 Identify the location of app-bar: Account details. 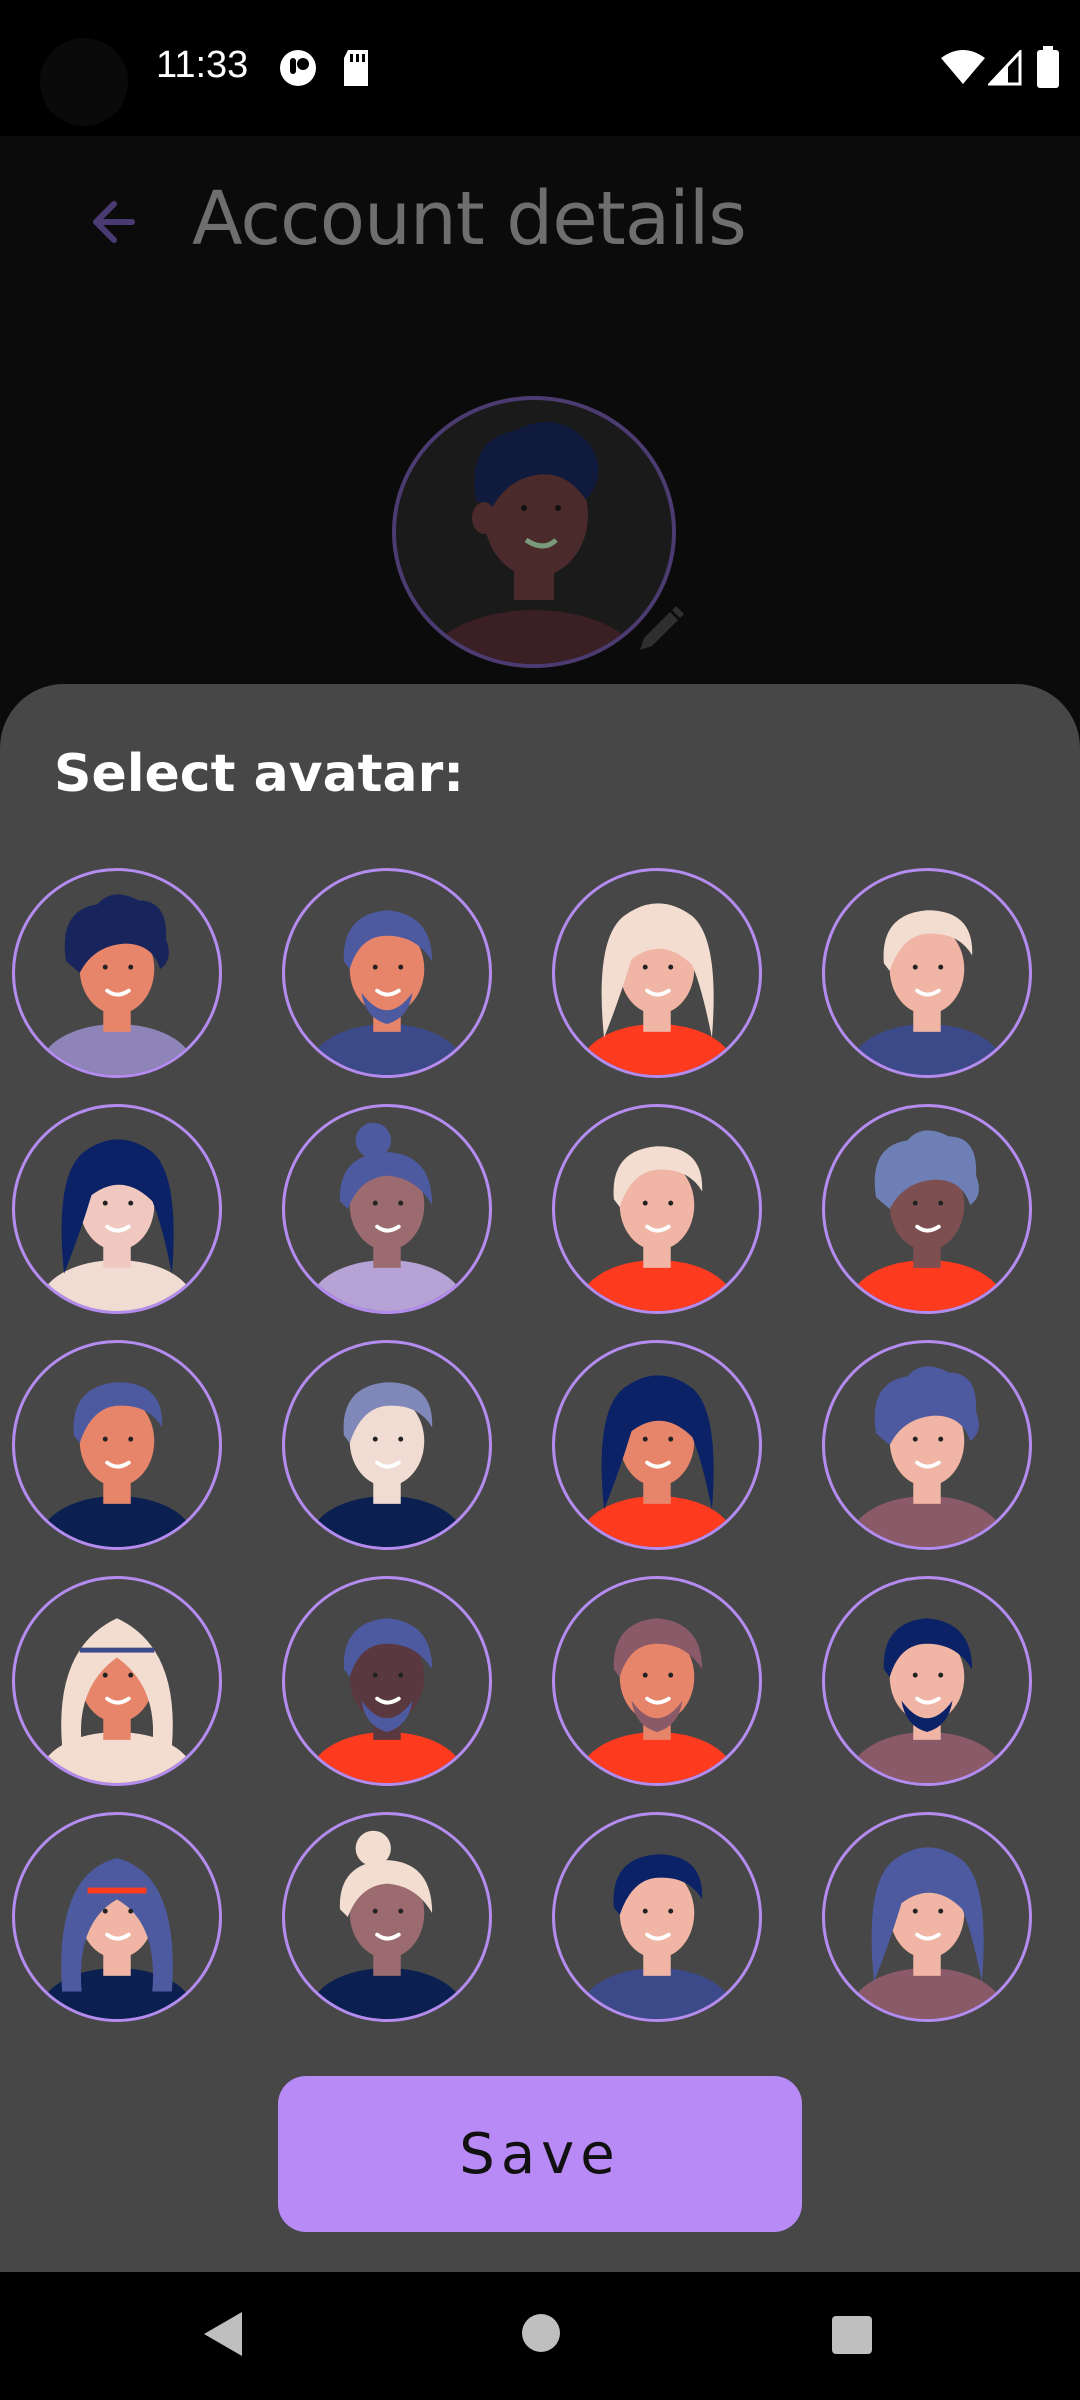
(540, 216).